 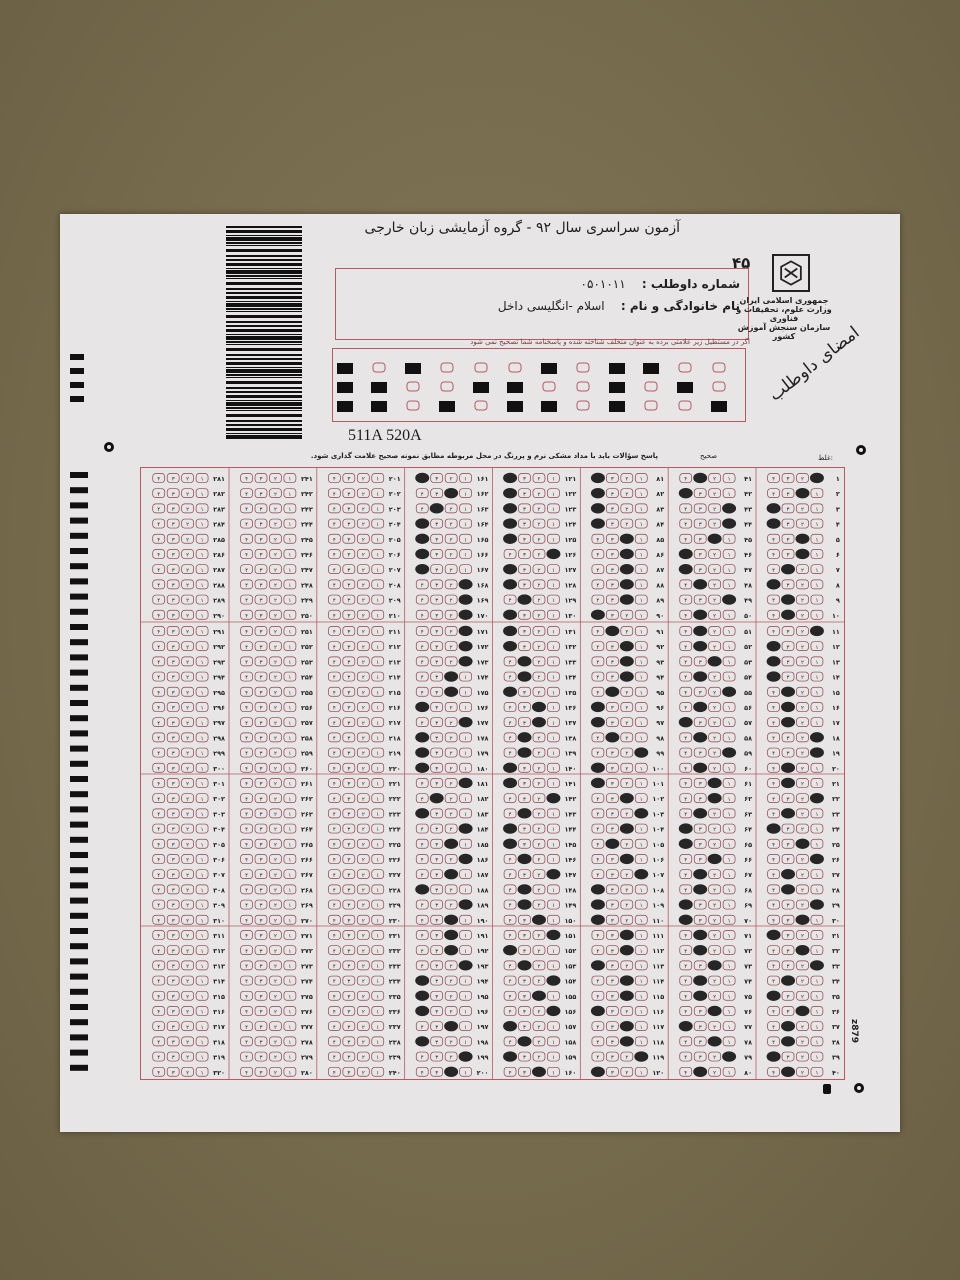 I want to click on question-number: ۱۱, so click(x=836, y=632).